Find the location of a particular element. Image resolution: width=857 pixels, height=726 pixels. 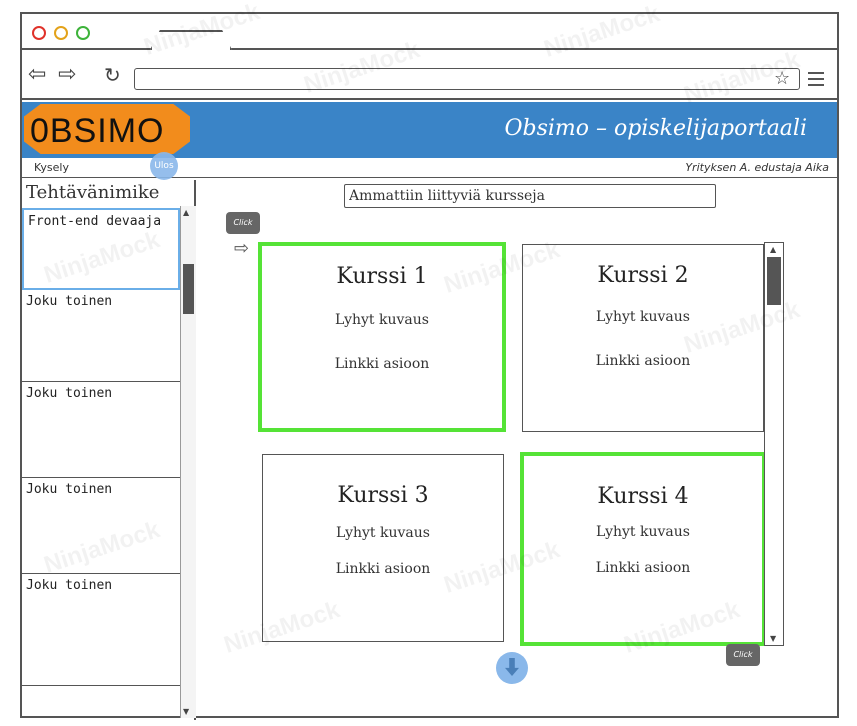

user-info: Yrityksen A. edustaja Aika is located at coordinates (757, 167).